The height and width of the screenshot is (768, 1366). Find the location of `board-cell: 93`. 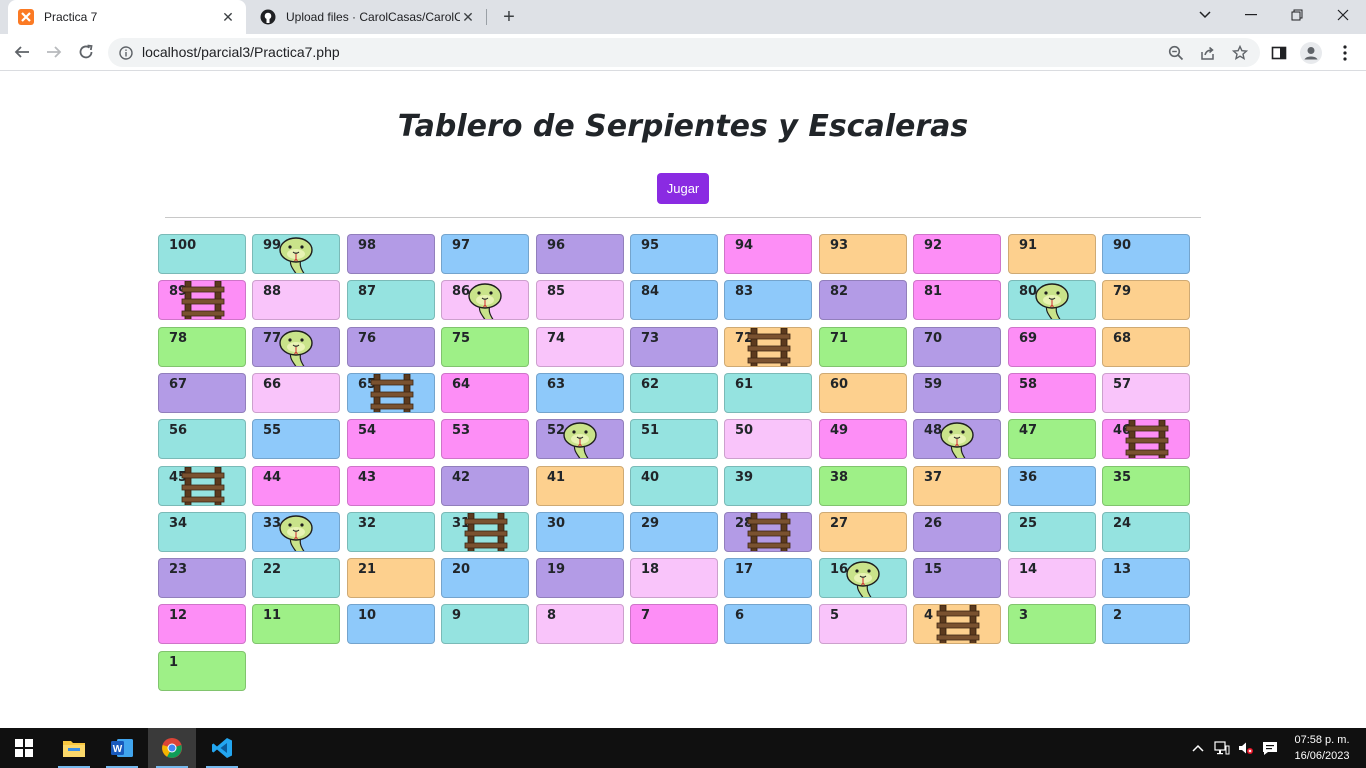

board-cell: 93 is located at coordinates (863, 254).